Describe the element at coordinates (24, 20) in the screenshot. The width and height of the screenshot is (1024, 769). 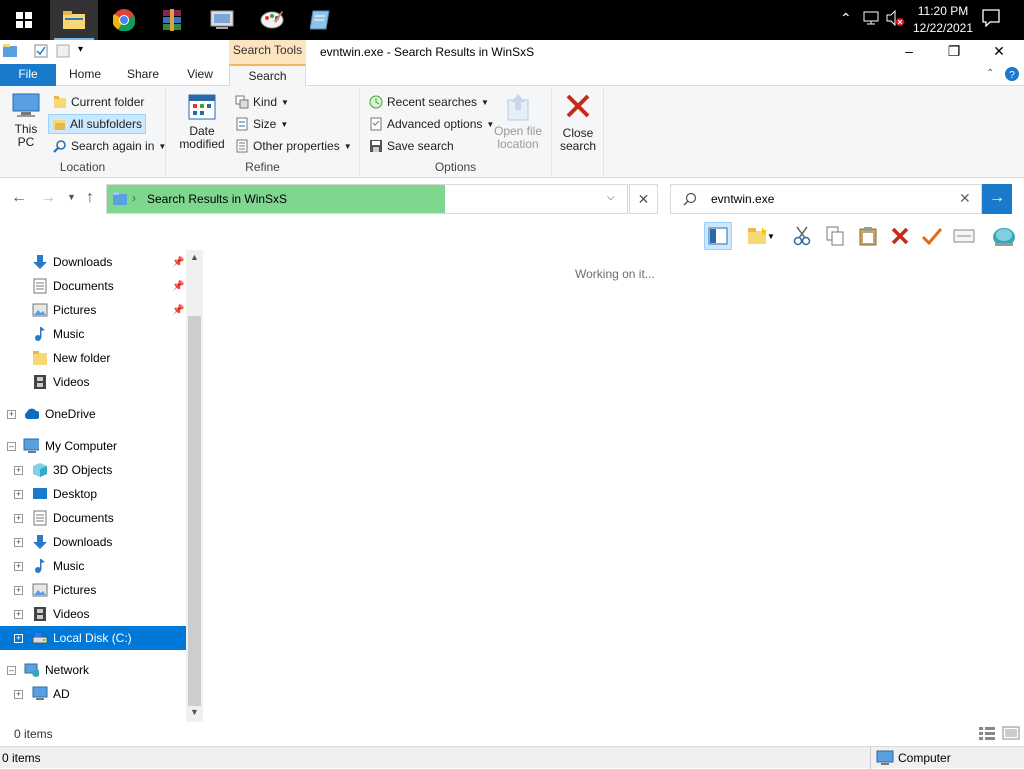
I see `start-button` at that location.